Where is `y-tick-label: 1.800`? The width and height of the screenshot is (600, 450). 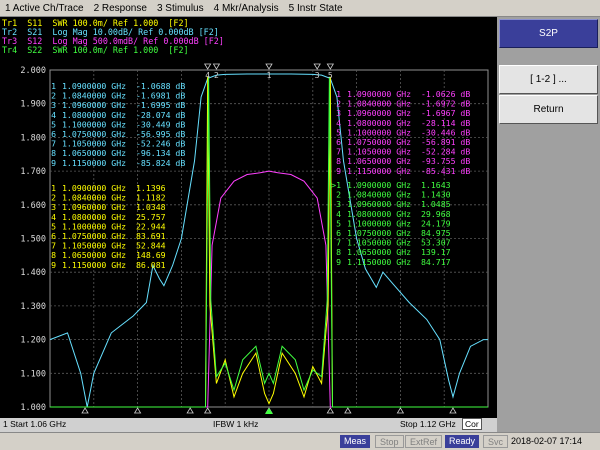
y-tick-label: 1.800 is located at coordinates (33, 138).